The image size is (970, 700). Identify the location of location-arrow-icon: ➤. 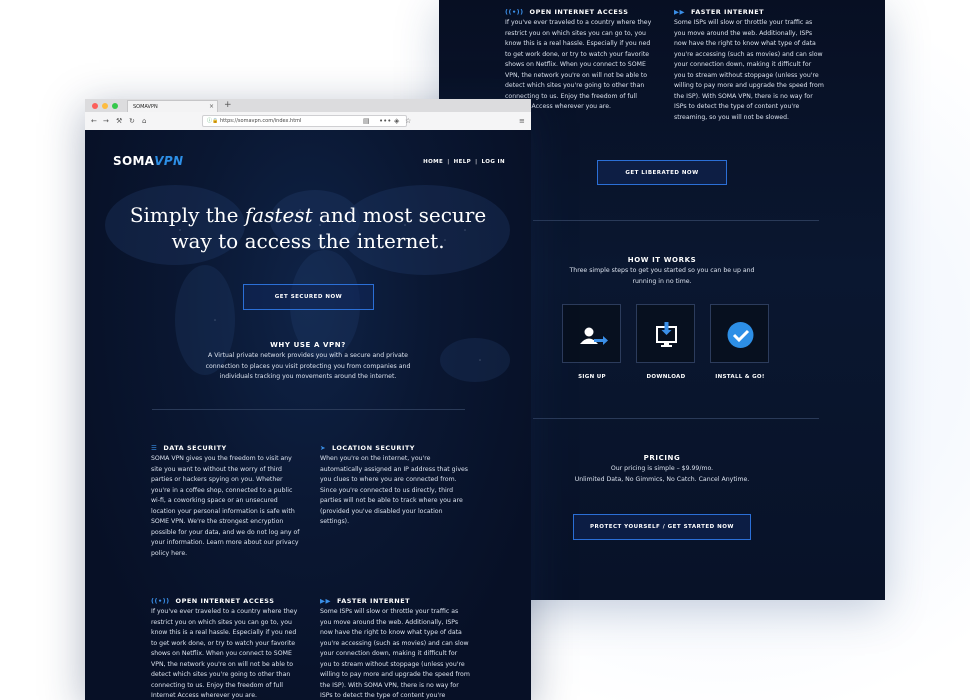
(323, 448).